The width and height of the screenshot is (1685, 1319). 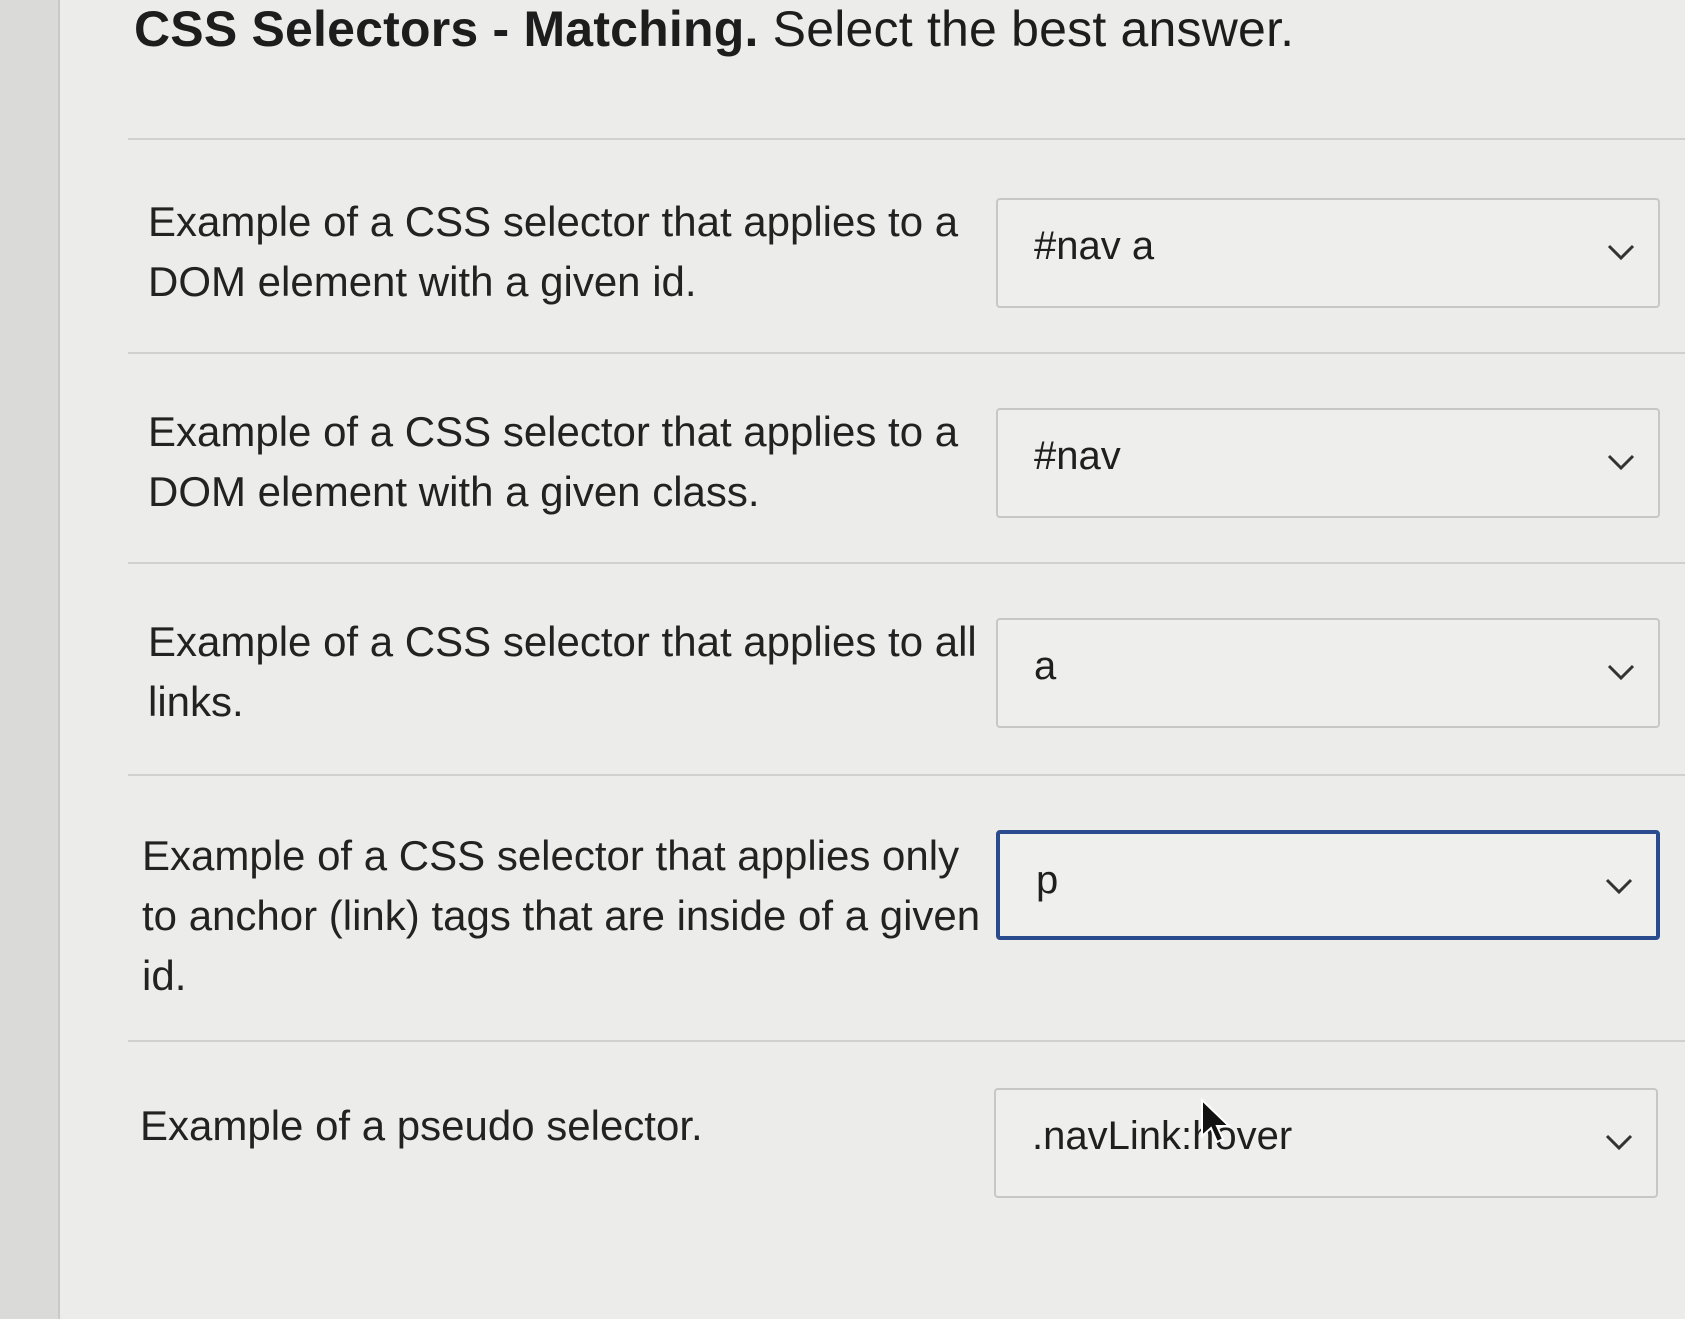 What do you see at coordinates (1326, 1143) in the screenshot?
I see `answer-dropdown: .navLink:hover` at bounding box center [1326, 1143].